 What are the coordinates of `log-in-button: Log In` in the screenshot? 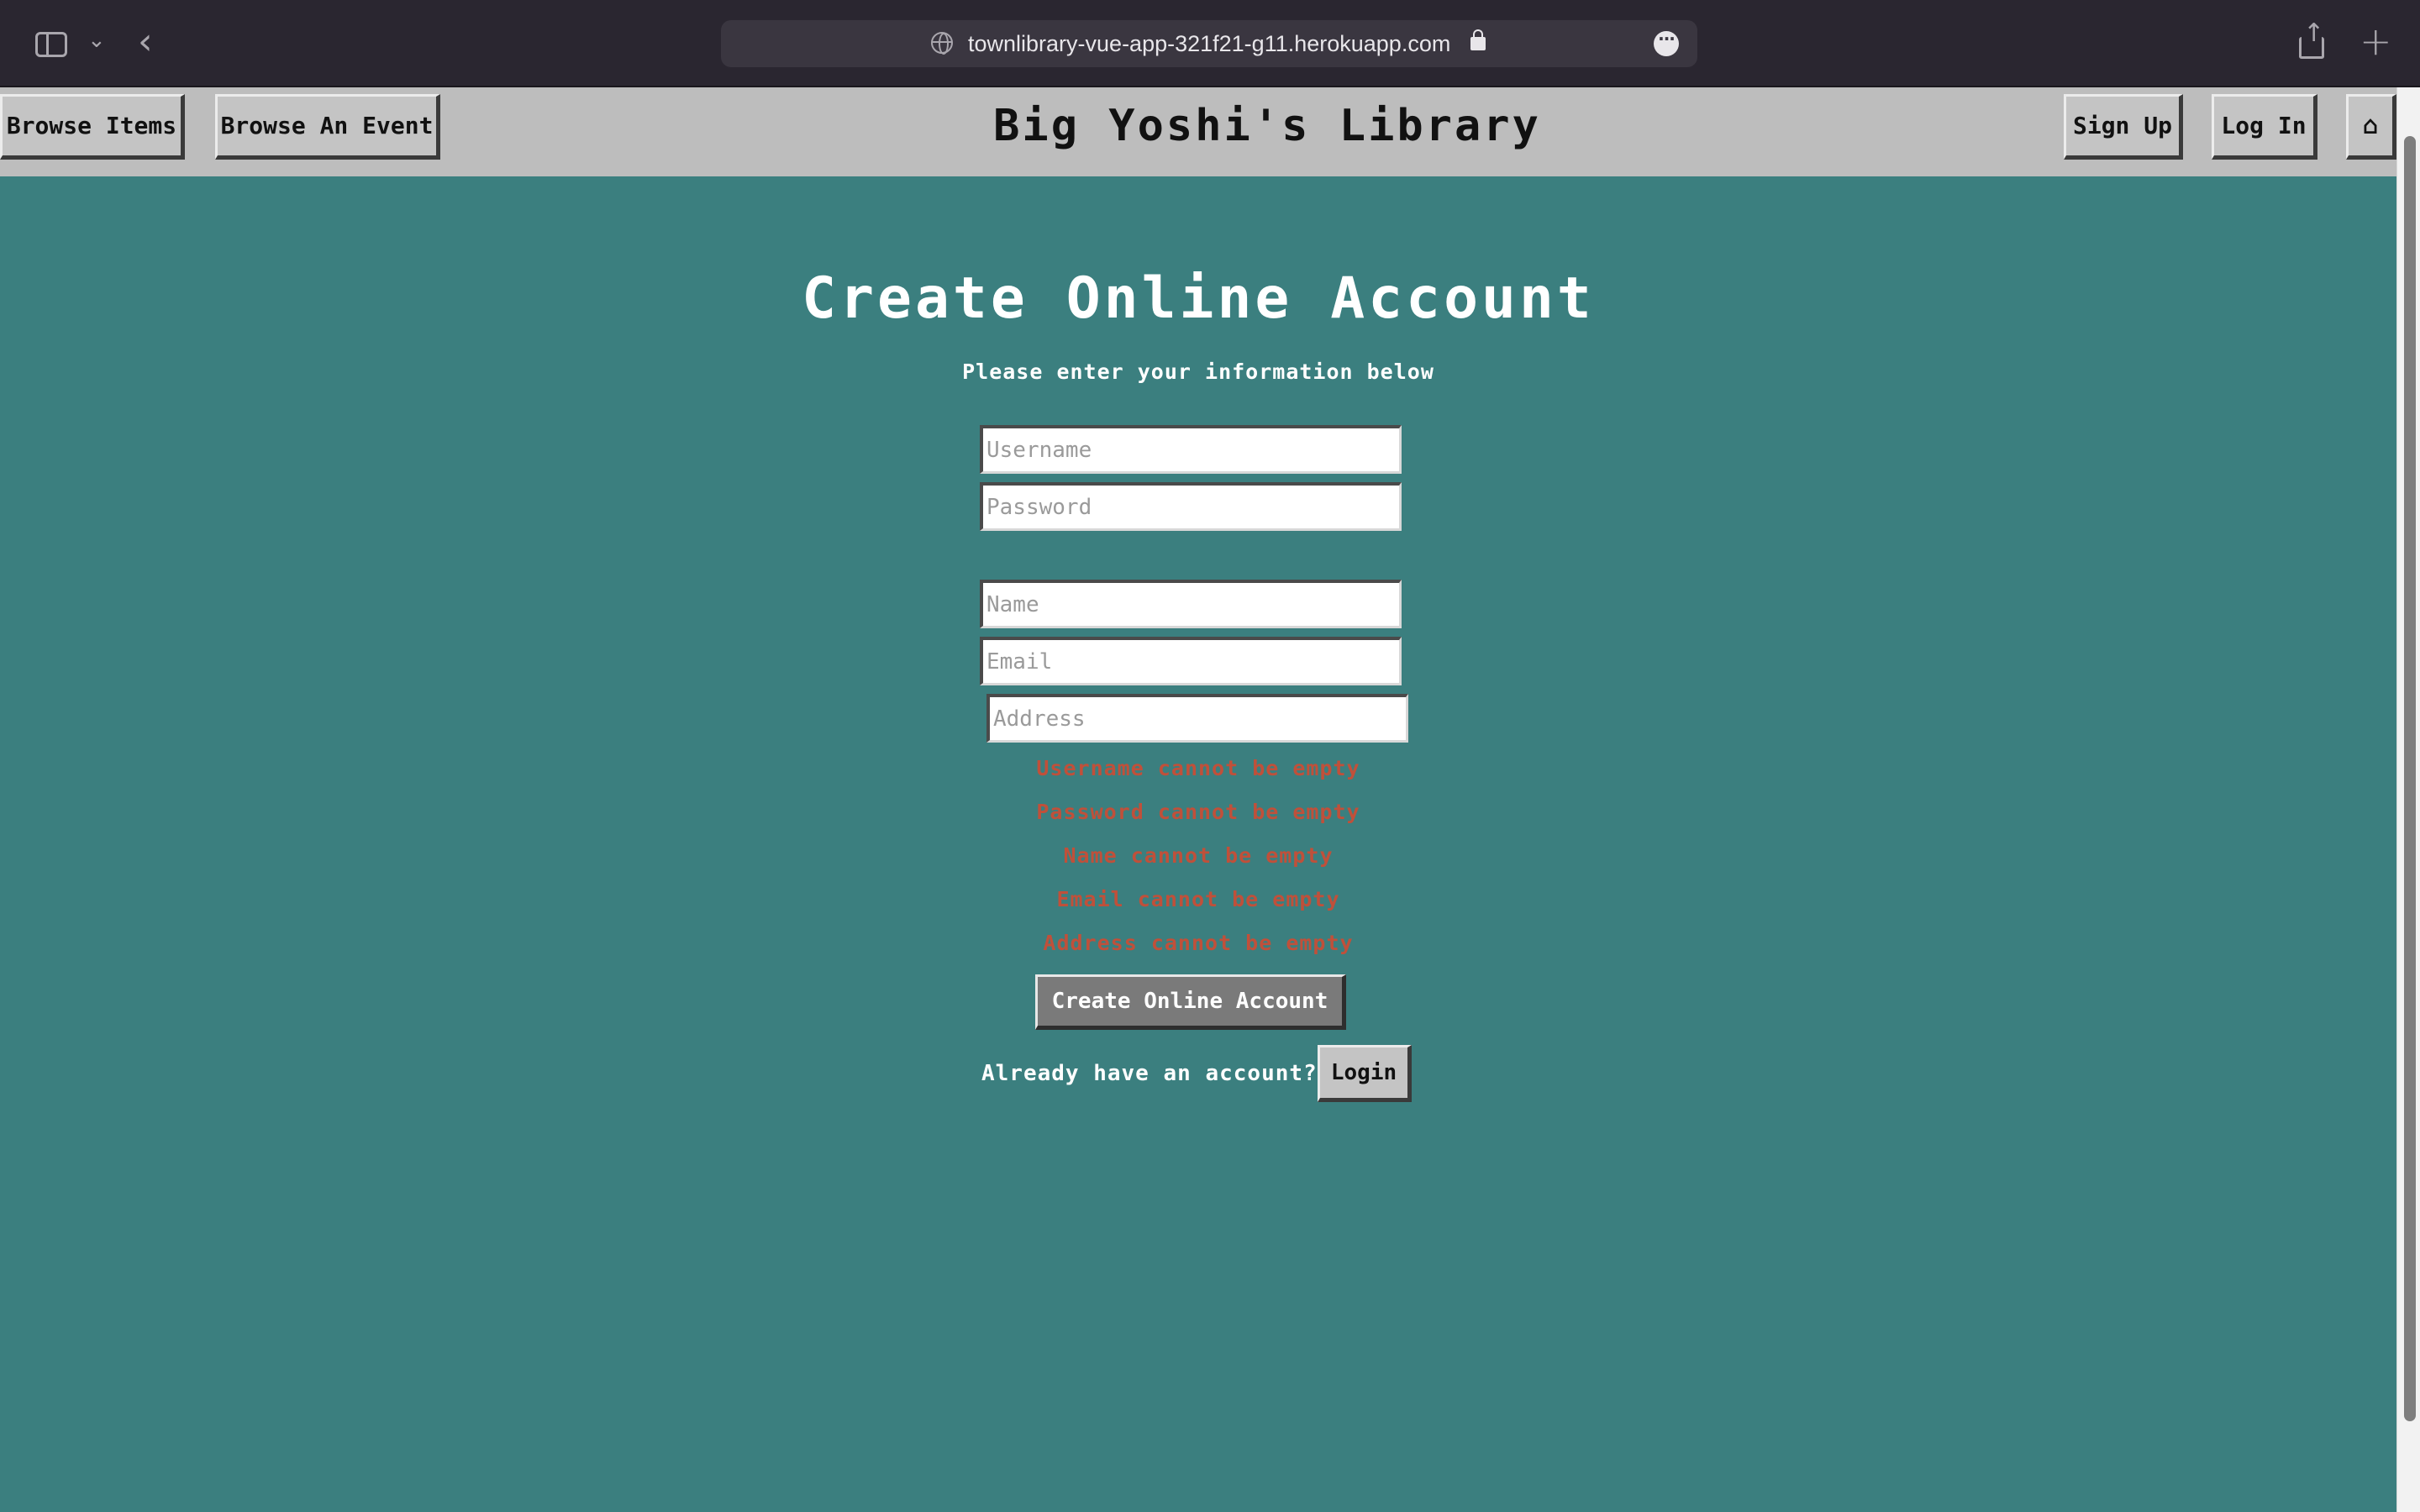 It's located at (2265, 127).